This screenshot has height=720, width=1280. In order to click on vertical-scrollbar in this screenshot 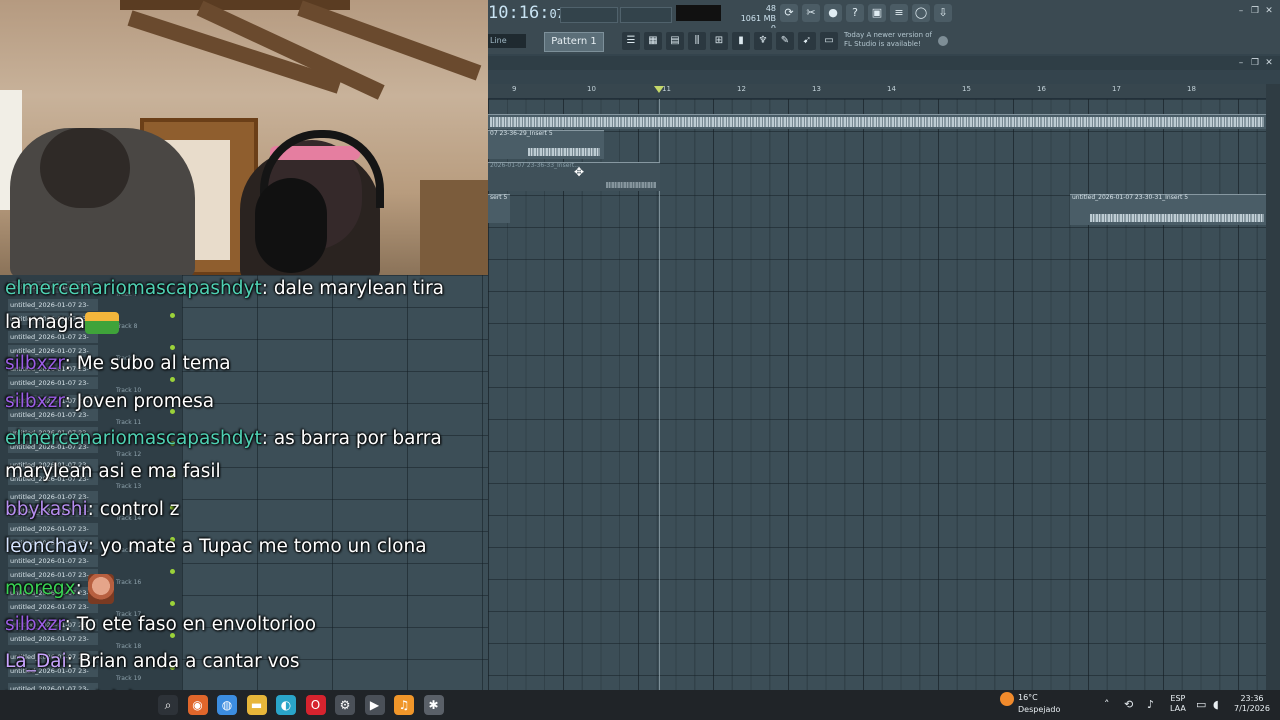, I will do `click(1273, 387)`.